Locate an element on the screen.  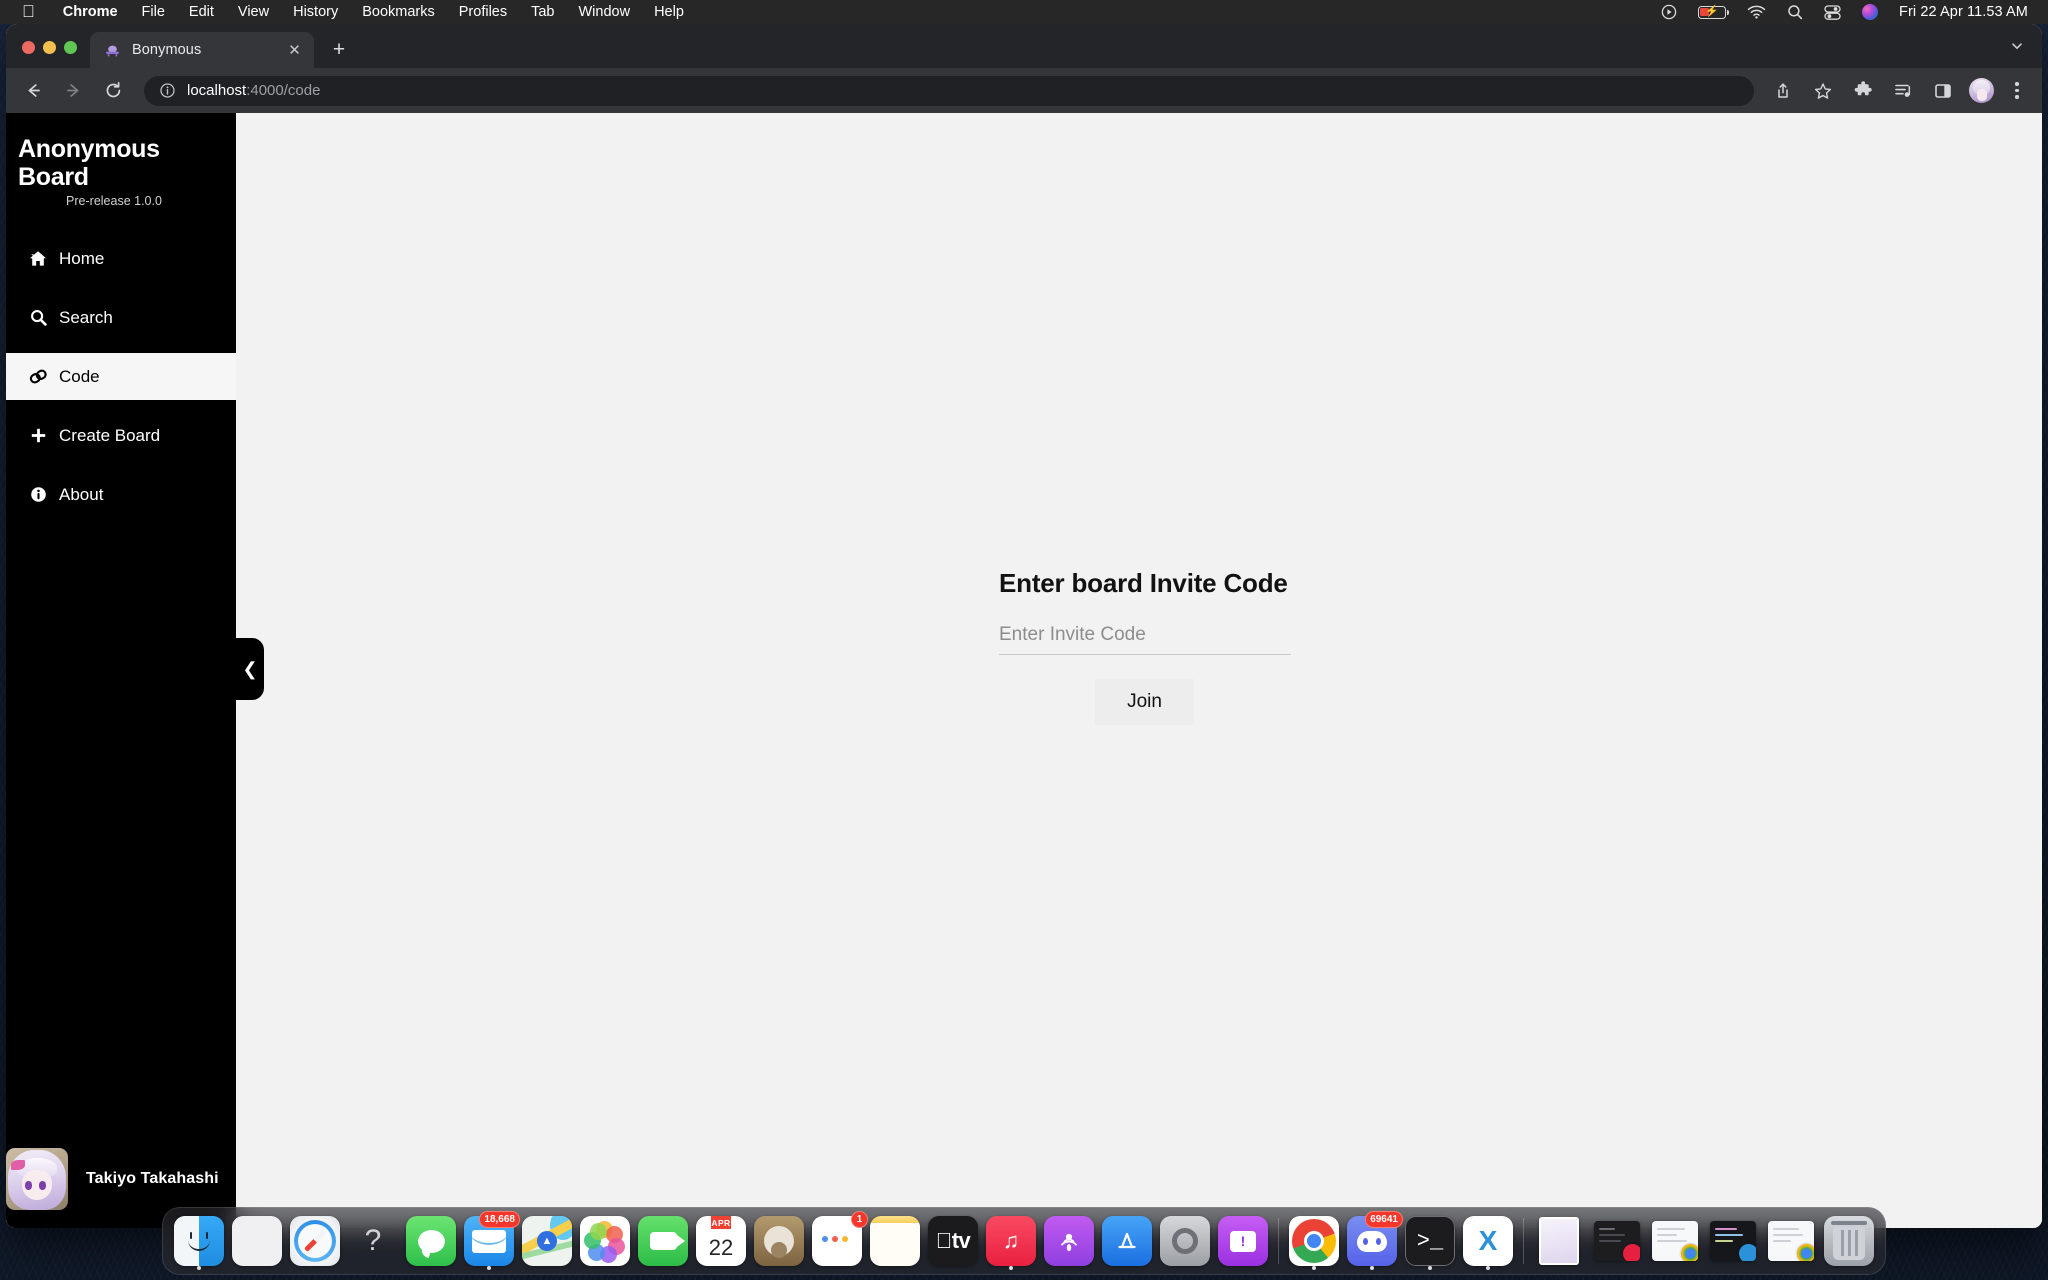
address-bar-host: localhost is located at coordinates (217, 90).